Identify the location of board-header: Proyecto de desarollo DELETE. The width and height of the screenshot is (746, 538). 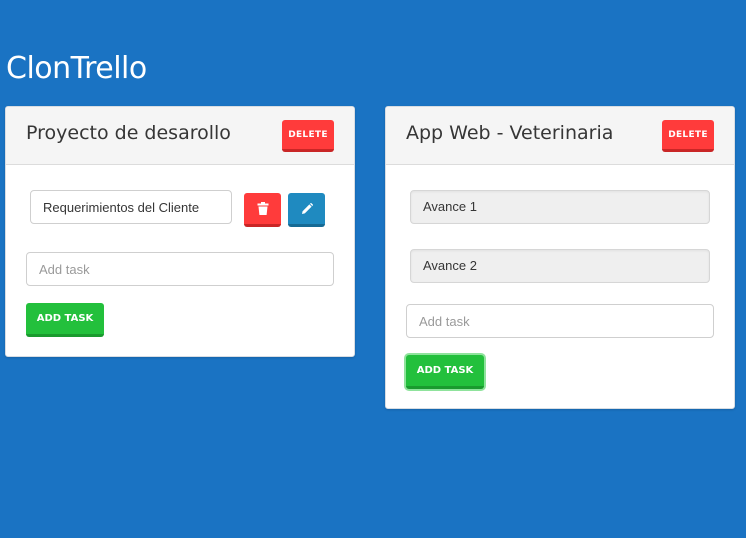
(180, 136).